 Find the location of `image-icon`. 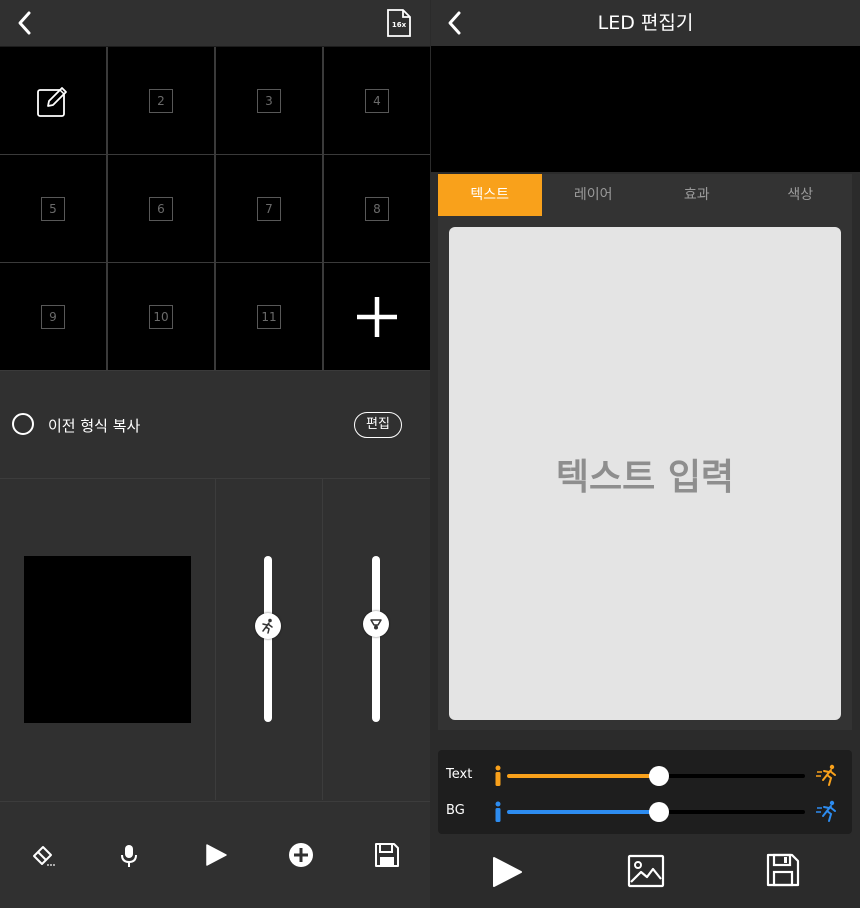

image-icon is located at coordinates (646, 871).